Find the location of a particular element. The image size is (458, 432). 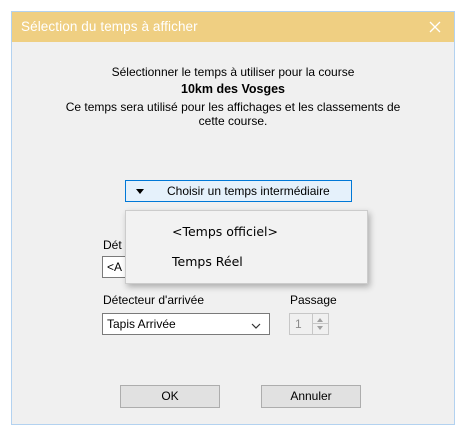

cancel-button: Annuler is located at coordinates (311, 396).